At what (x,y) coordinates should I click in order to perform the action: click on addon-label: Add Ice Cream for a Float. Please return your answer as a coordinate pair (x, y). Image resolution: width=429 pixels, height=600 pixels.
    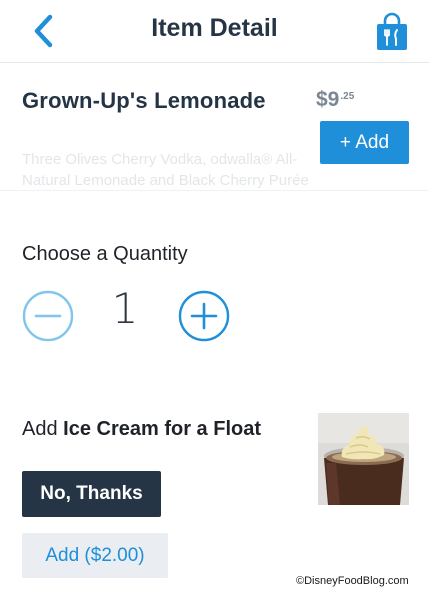
    Looking at the image, I should click on (141, 429).